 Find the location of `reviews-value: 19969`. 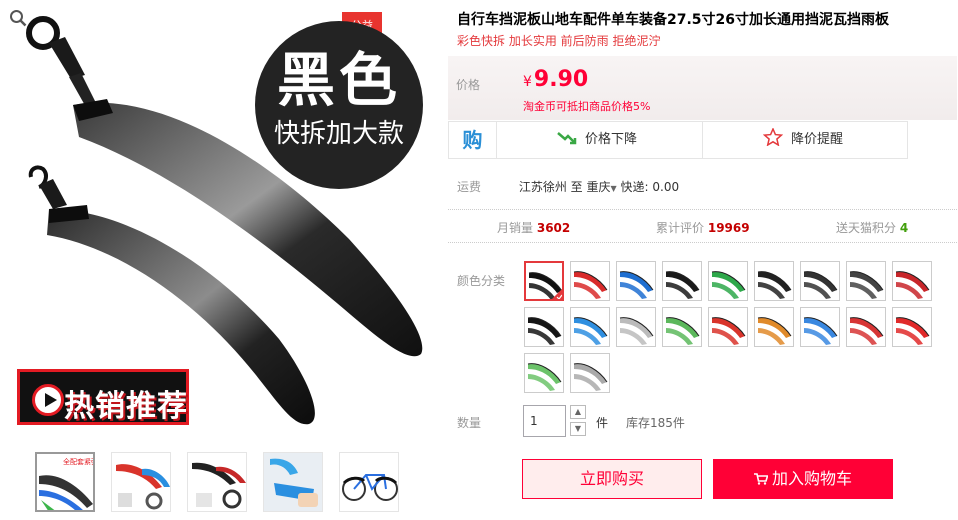

reviews-value: 19969 is located at coordinates (728, 228).